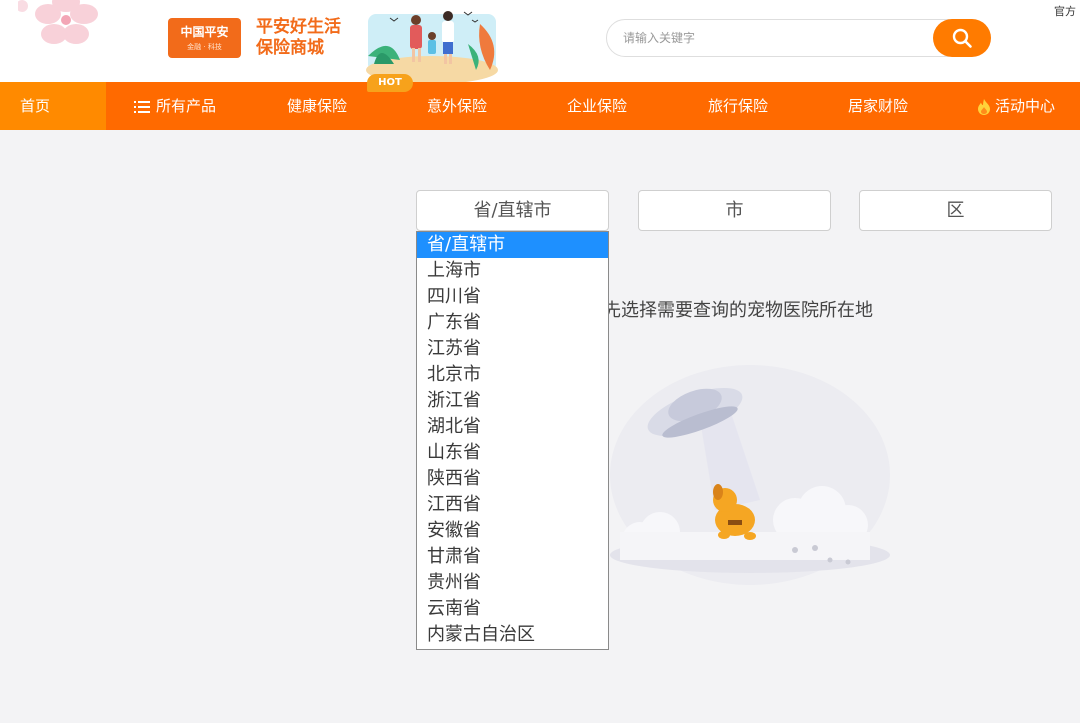 This screenshot has width=1080, height=723. I want to click on nav-health-insurance: 健康保险, so click(317, 106).